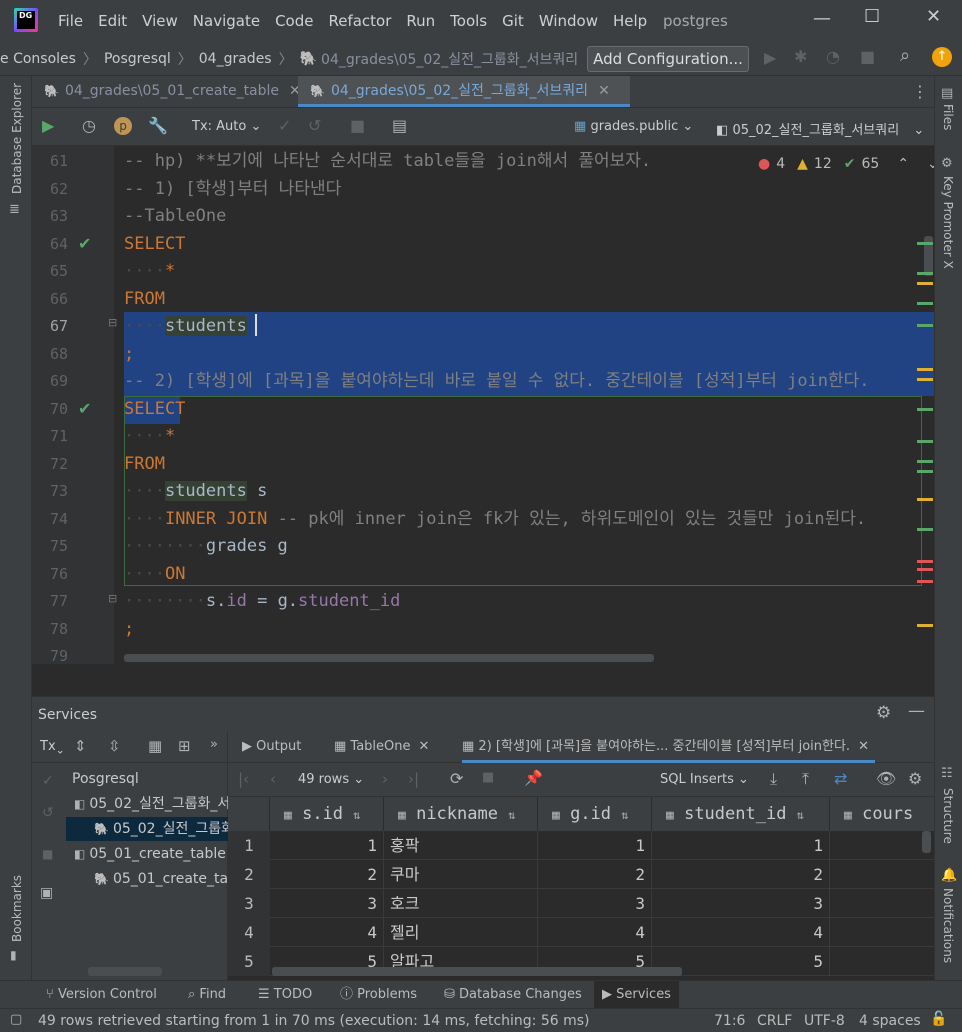  I want to click on tx-mode-dropdown: Tx: Auto ⌄, so click(226, 126).